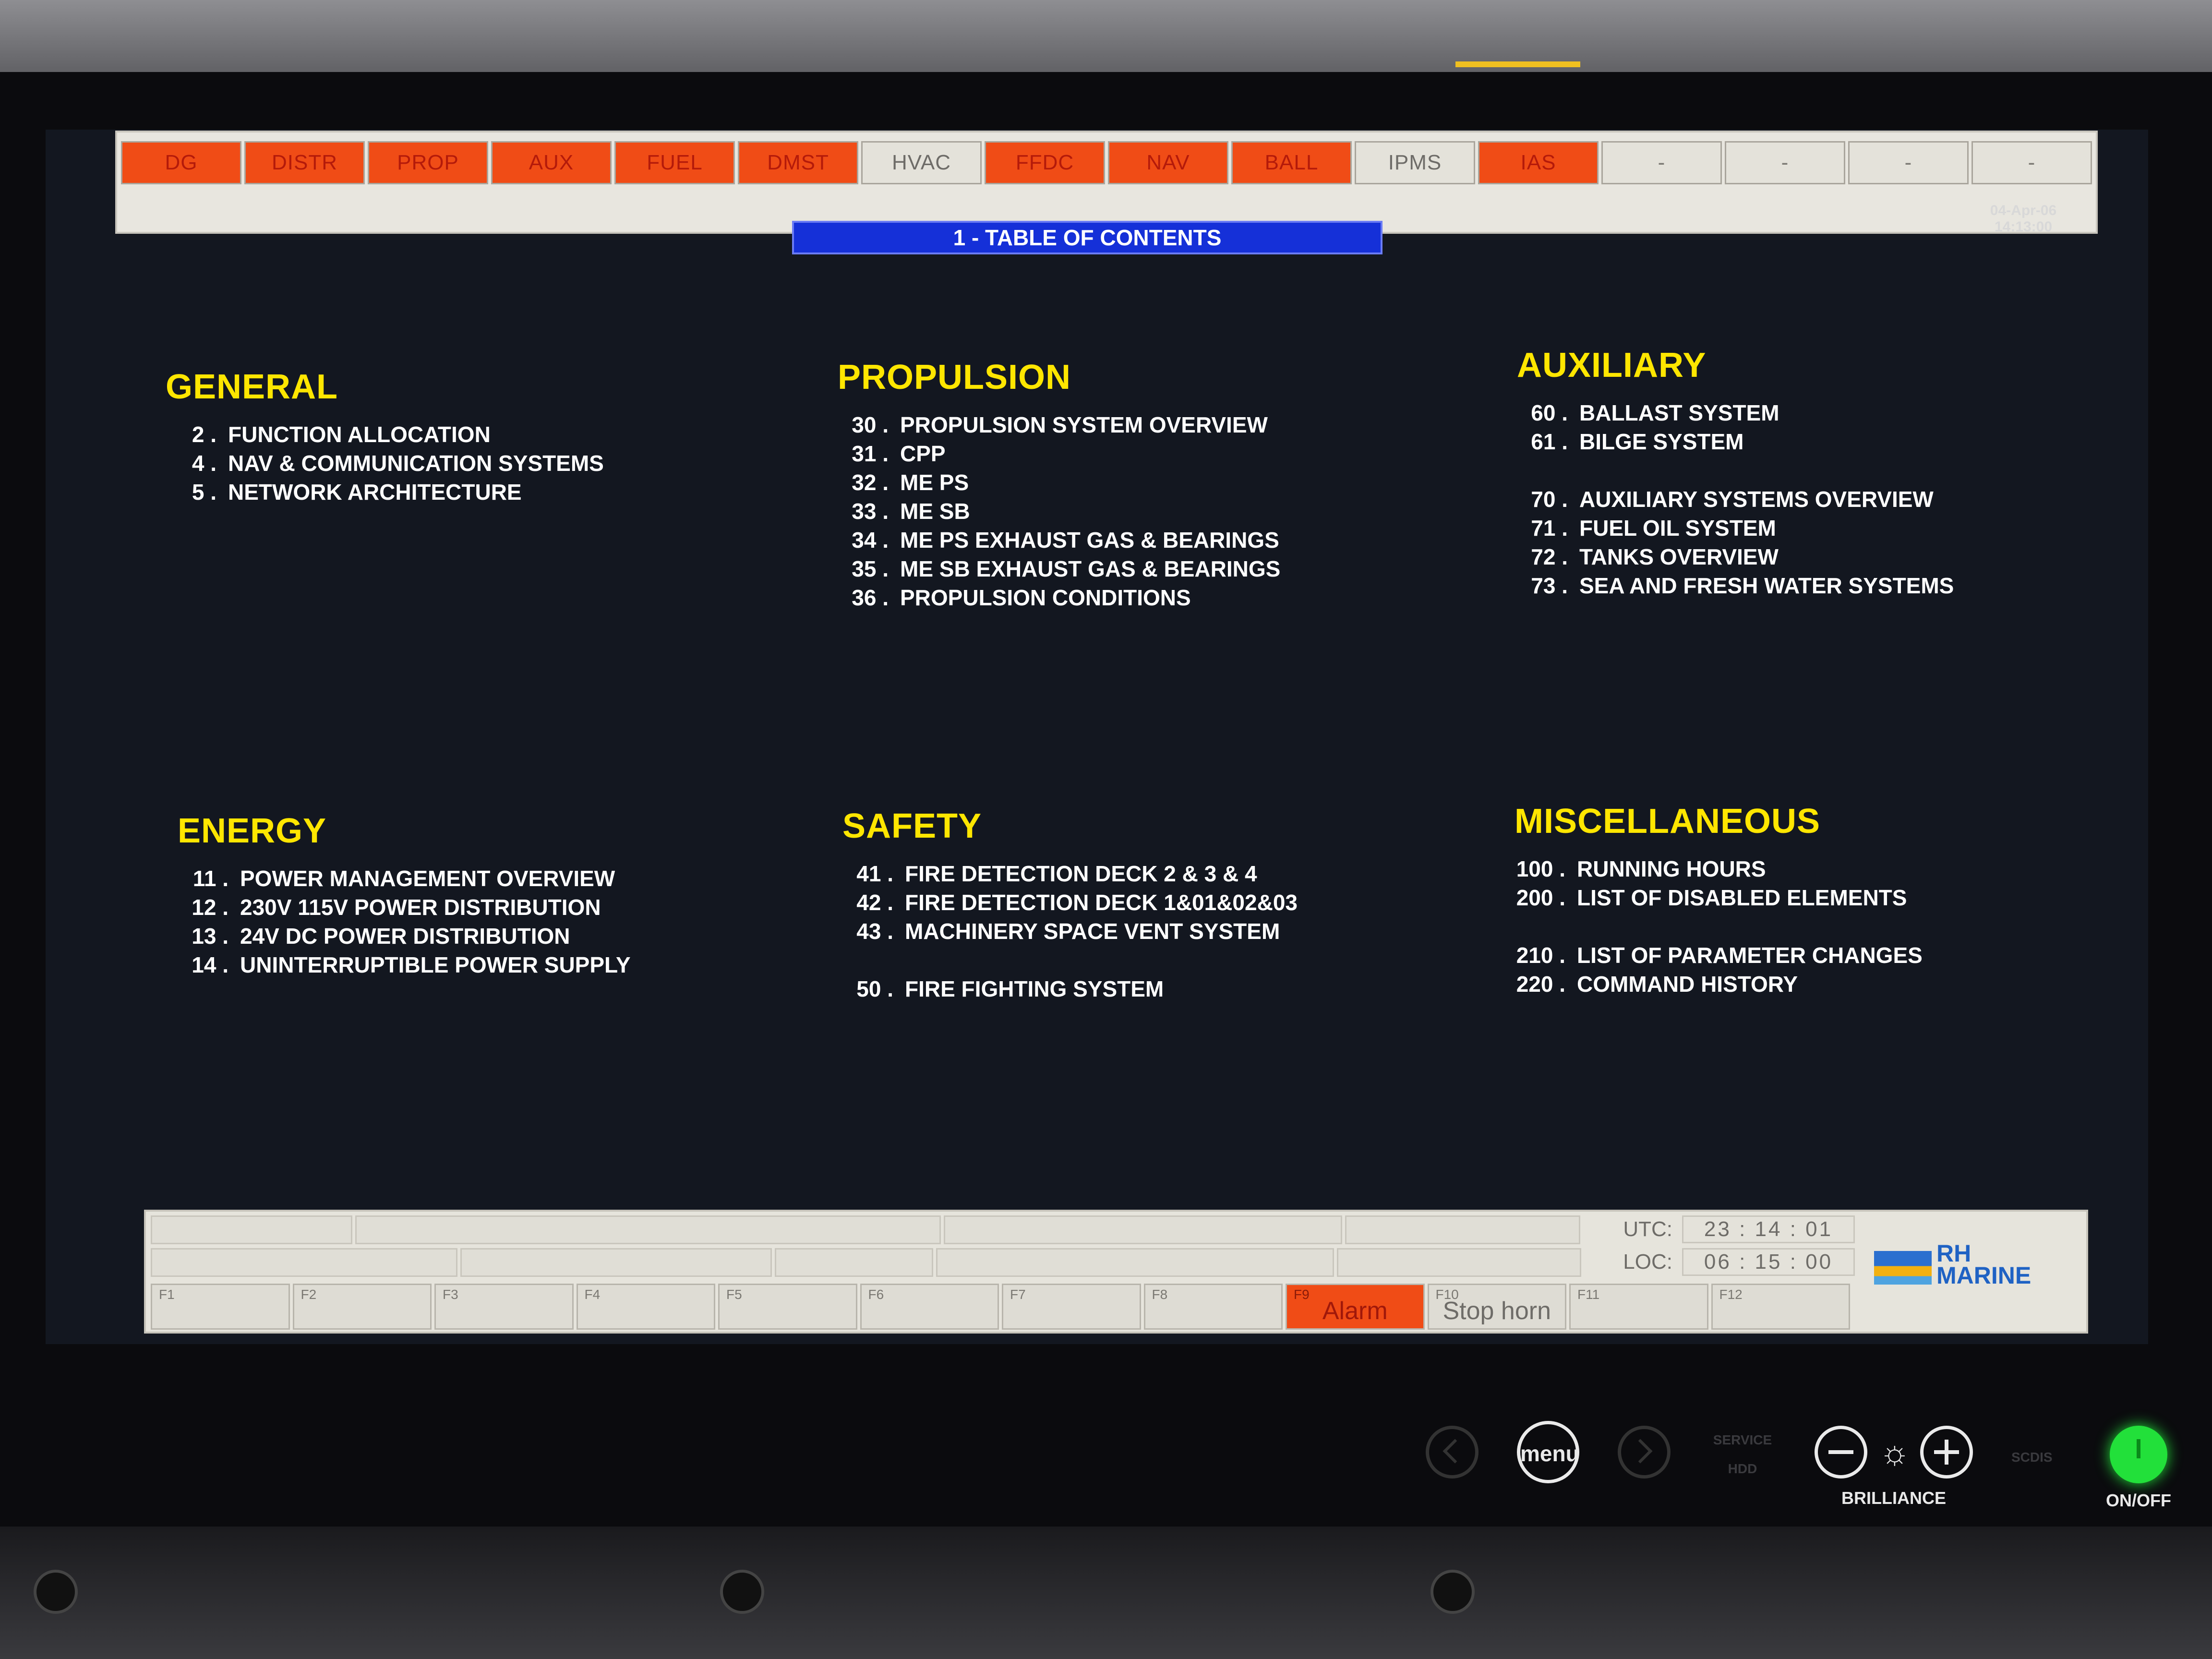 The image size is (2212, 1659). What do you see at coordinates (1719, 984) in the screenshot?
I see `toc-link: 220 . COMMAND HISTORY` at bounding box center [1719, 984].